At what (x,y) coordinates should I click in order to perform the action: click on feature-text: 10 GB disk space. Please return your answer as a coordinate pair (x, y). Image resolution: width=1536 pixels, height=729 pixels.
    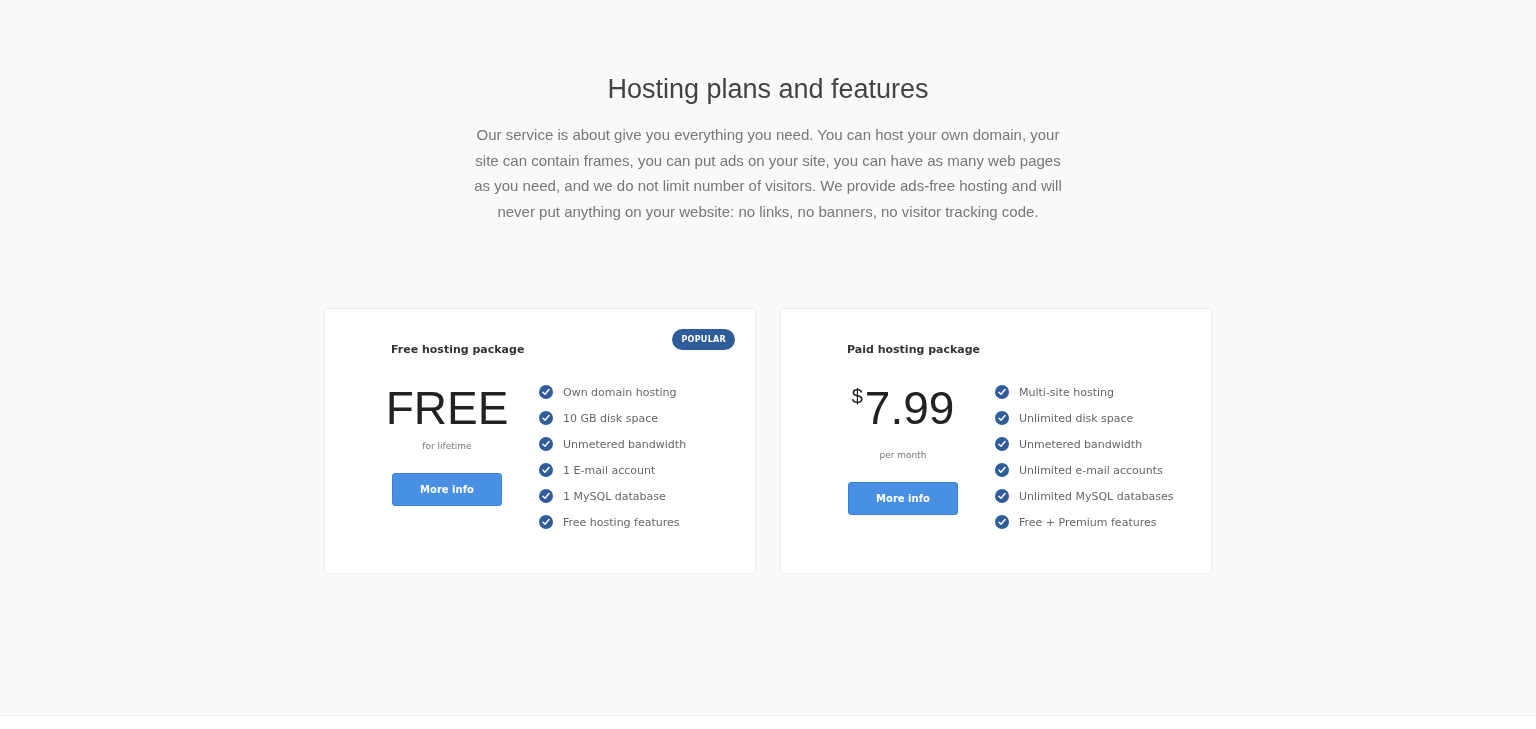
    Looking at the image, I should click on (610, 418).